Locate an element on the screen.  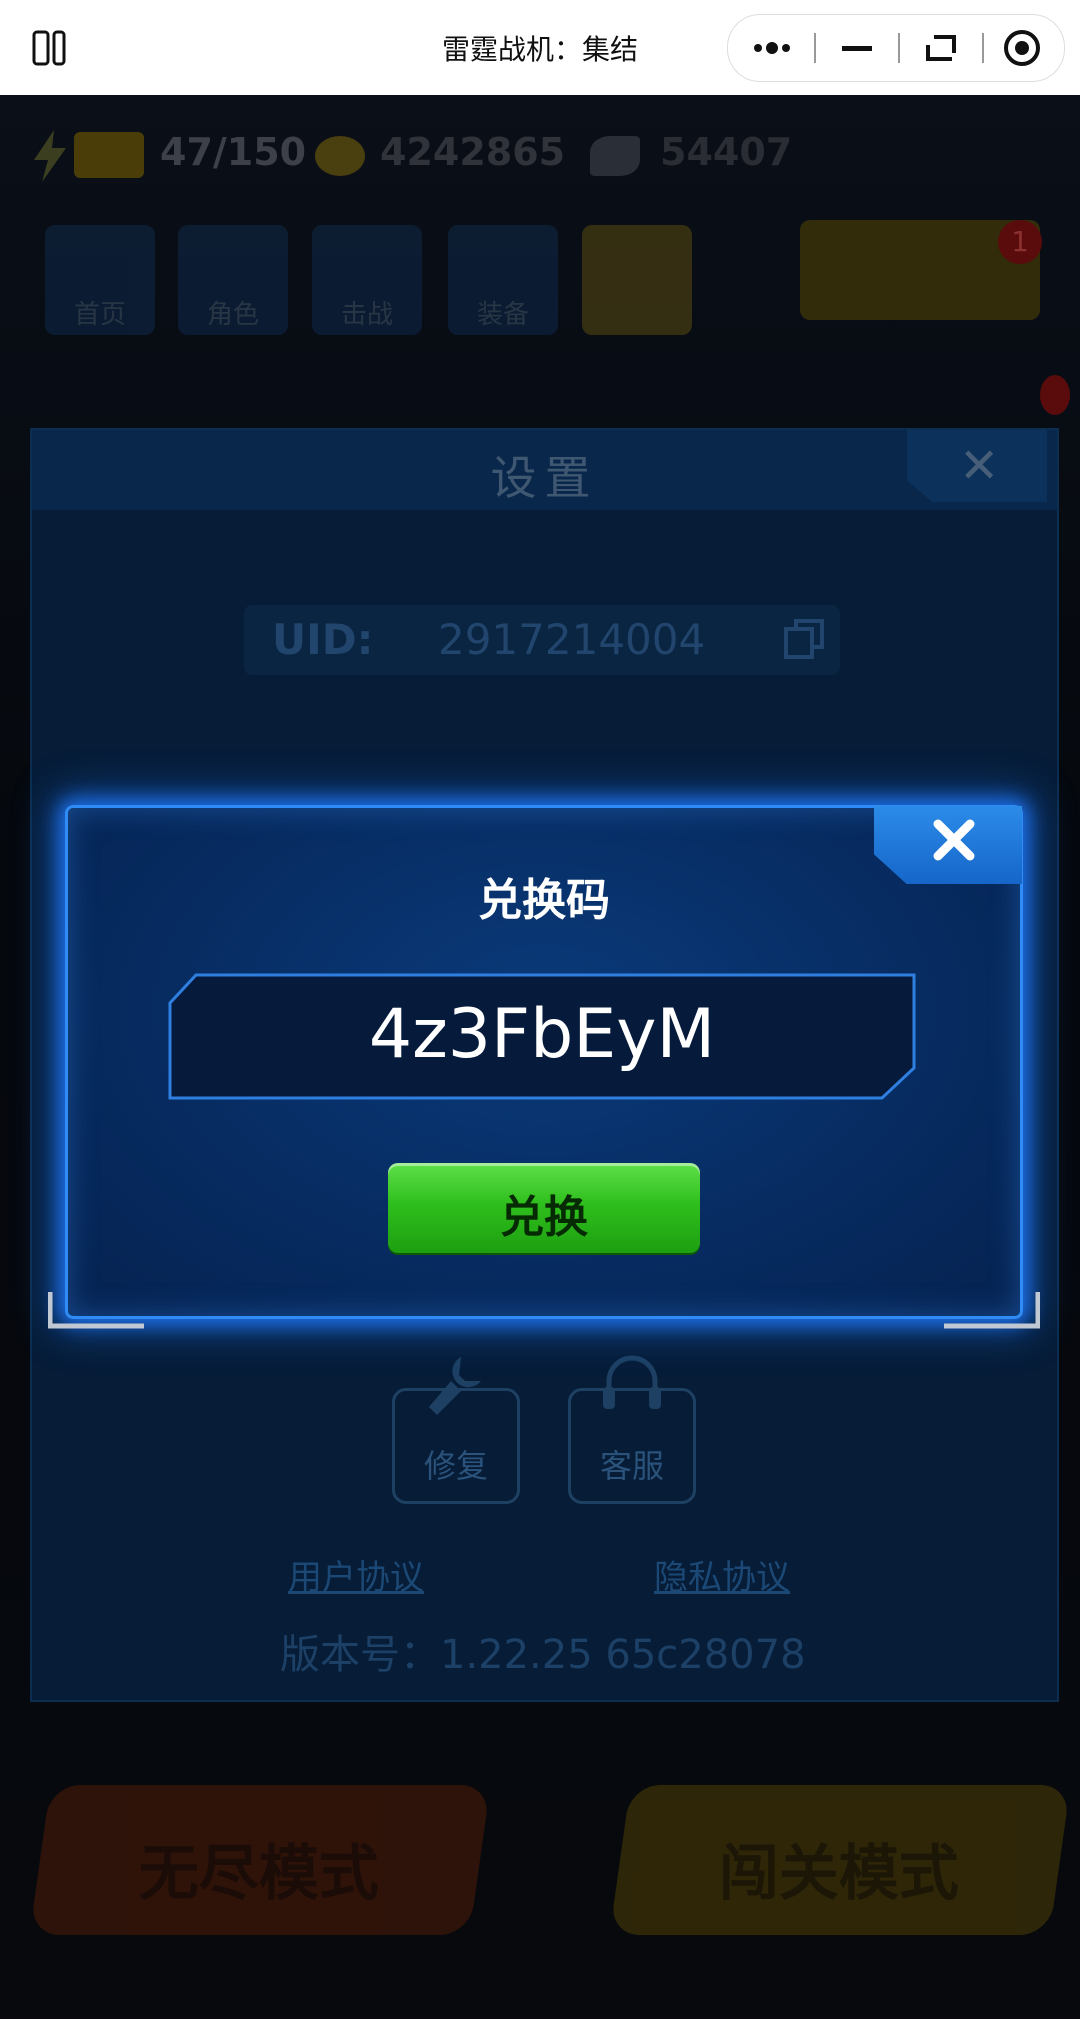
settings-header: 设置 is located at coordinates (544, 470).